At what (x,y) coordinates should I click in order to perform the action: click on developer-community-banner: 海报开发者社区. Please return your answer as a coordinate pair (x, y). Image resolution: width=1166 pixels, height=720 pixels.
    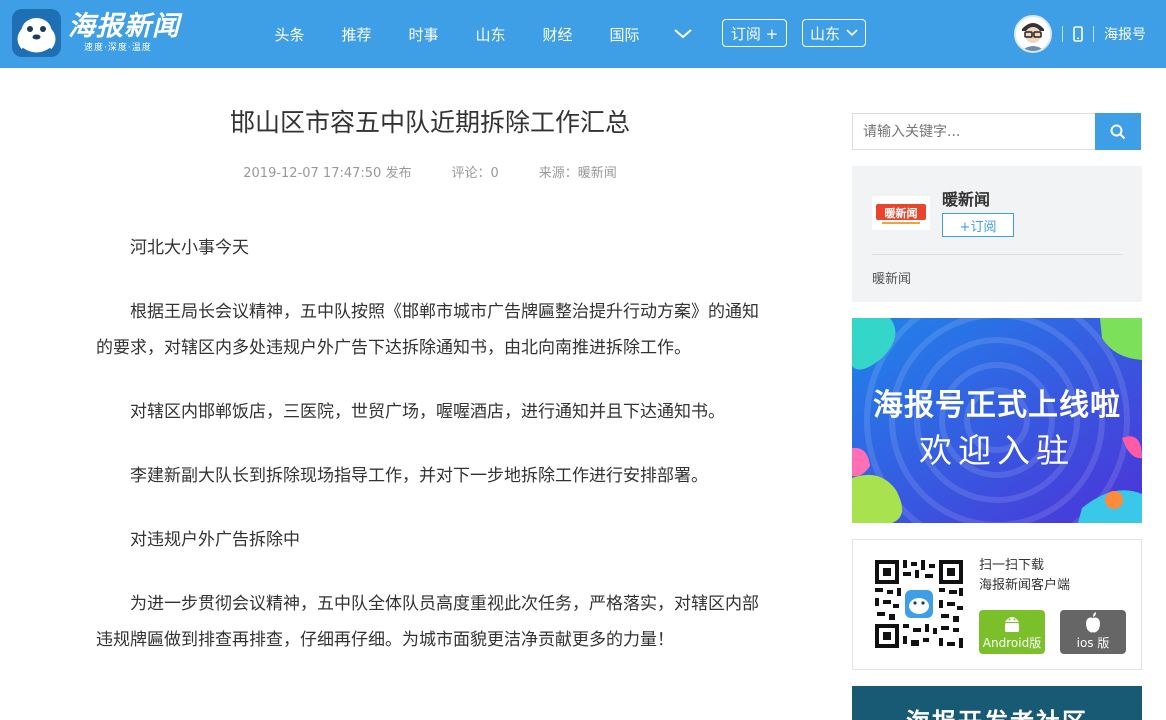
    Looking at the image, I should click on (997, 703).